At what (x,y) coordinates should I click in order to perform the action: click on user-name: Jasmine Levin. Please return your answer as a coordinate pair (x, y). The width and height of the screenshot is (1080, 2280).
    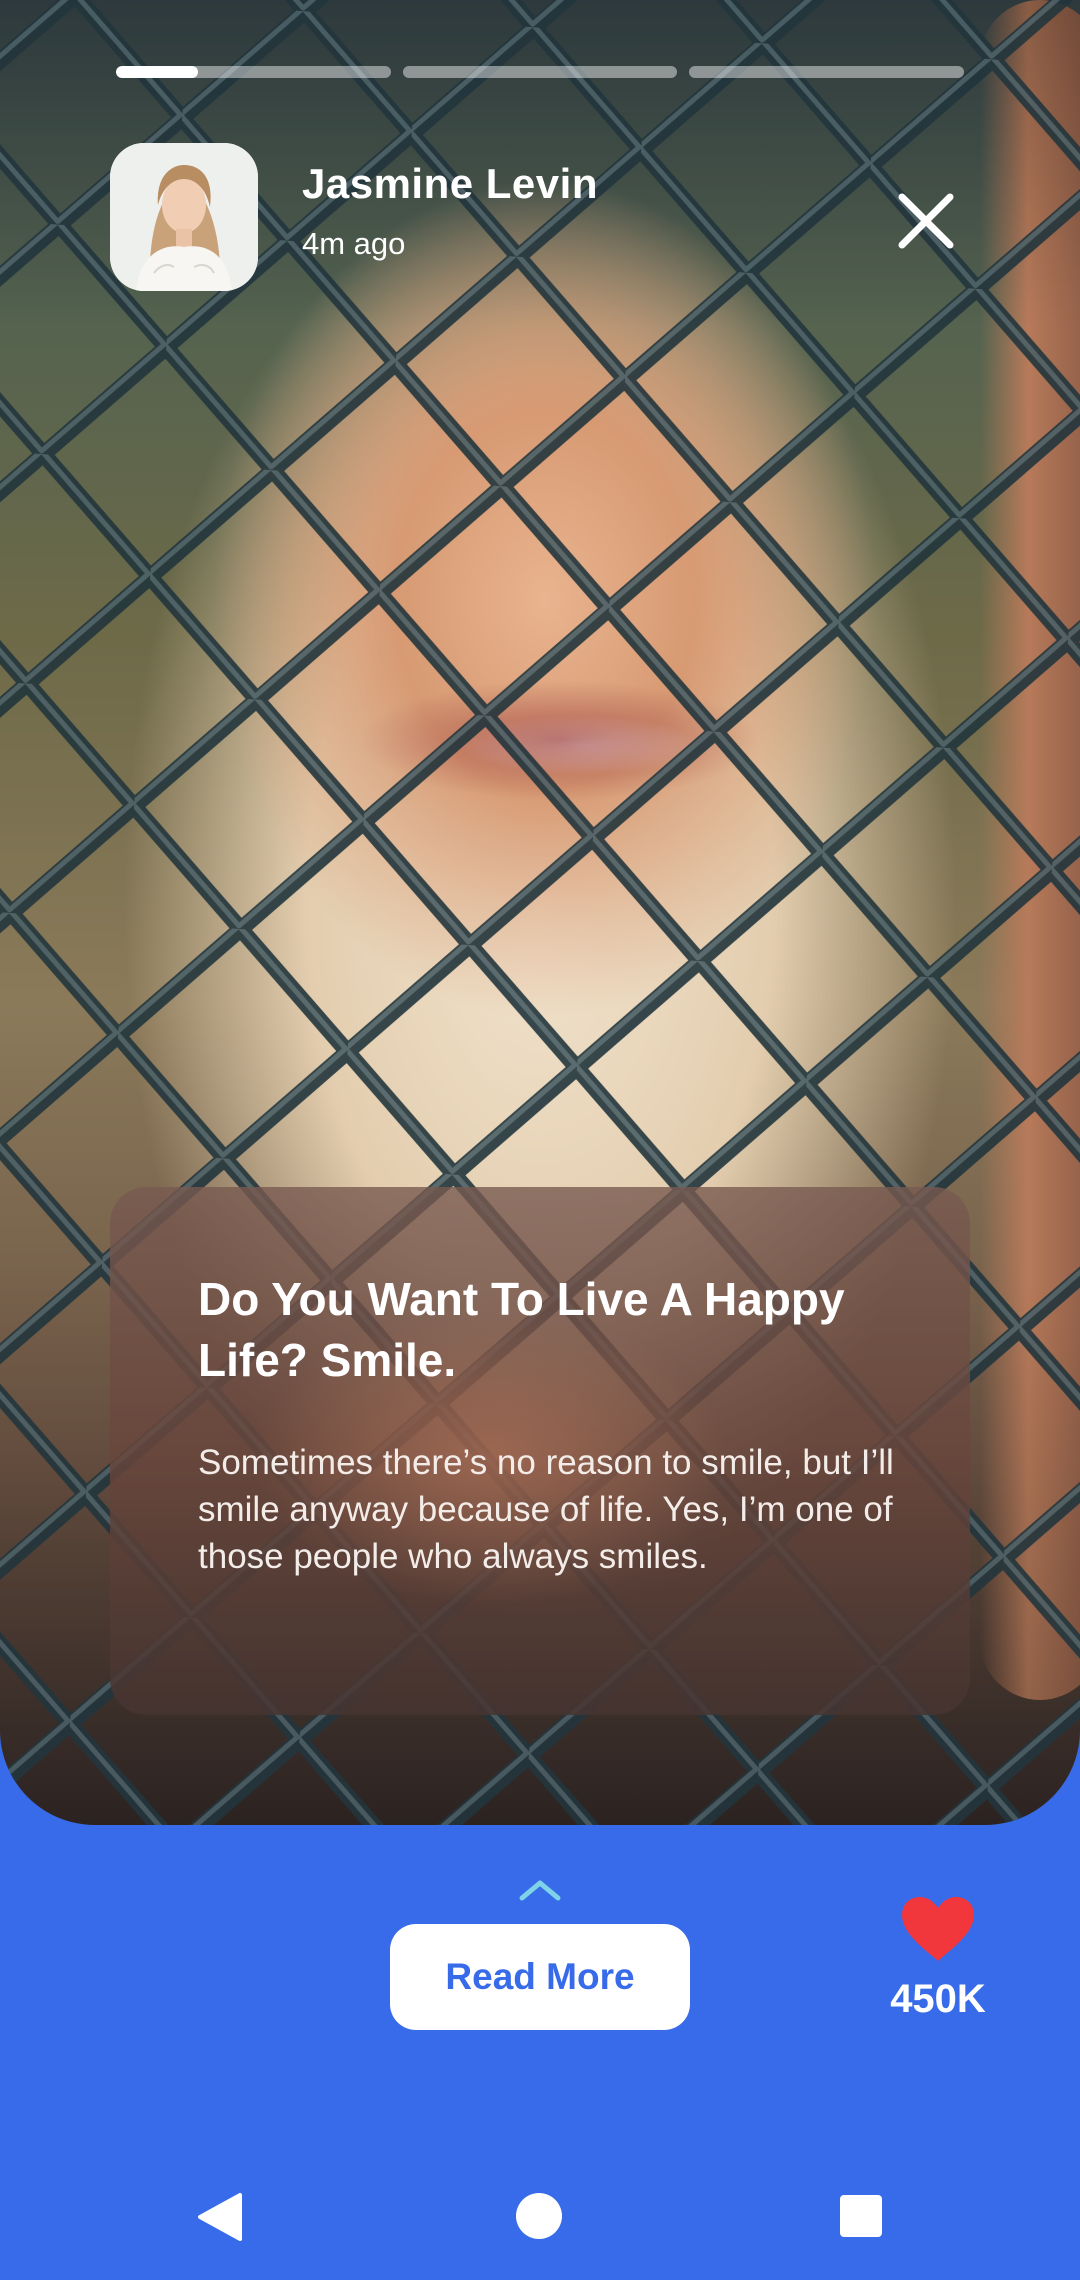
    Looking at the image, I should click on (450, 184).